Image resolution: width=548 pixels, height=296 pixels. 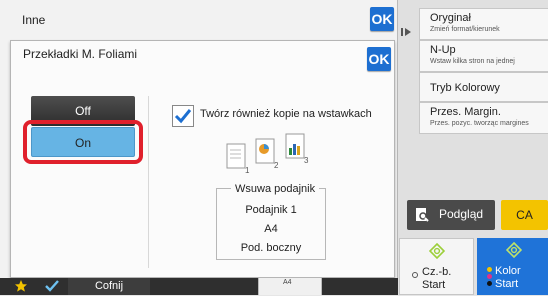 I want to click on preview-button: Podgląd, so click(x=451, y=215).